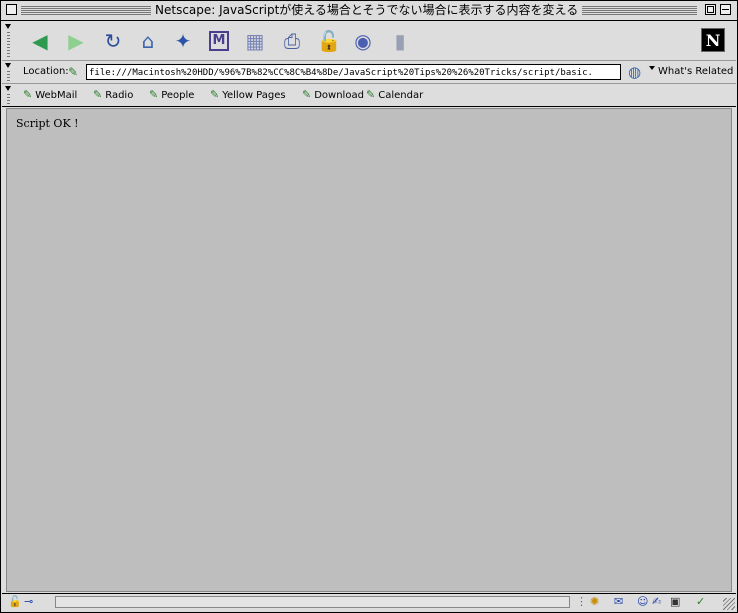 The width and height of the screenshot is (738, 613). Describe the element at coordinates (47, 123) in the screenshot. I see `page-text: Script OK !` at that location.